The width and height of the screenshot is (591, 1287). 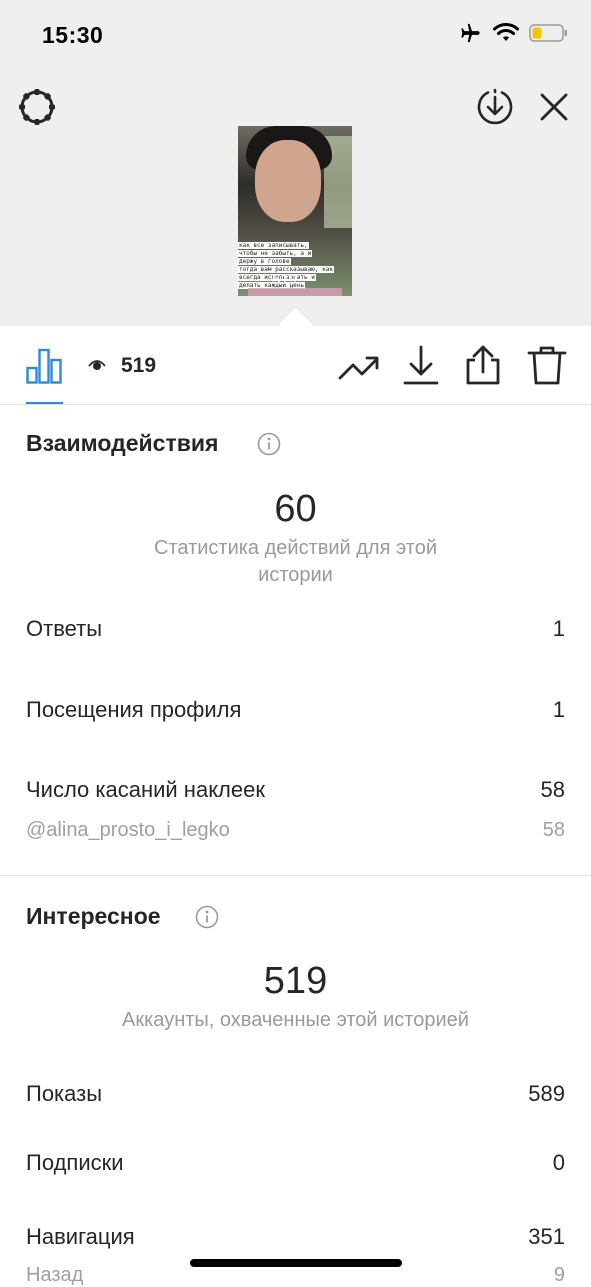 What do you see at coordinates (558, 1162) in the screenshot?
I see `follows-value: 0` at bounding box center [558, 1162].